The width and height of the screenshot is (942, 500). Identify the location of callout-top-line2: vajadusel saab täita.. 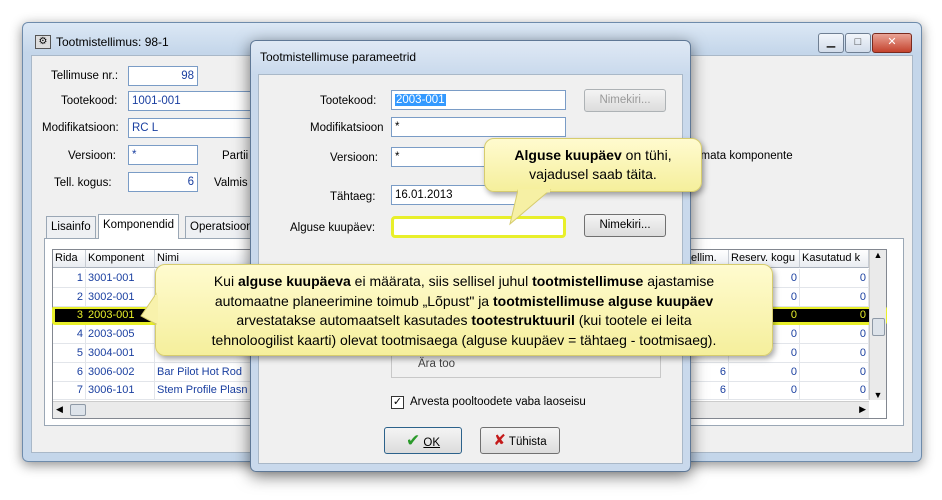
(593, 174).